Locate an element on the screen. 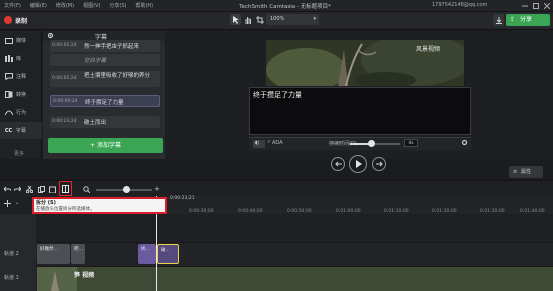 The image size is (553, 291). menu-modify: 修改(M) is located at coordinates (65, 5).